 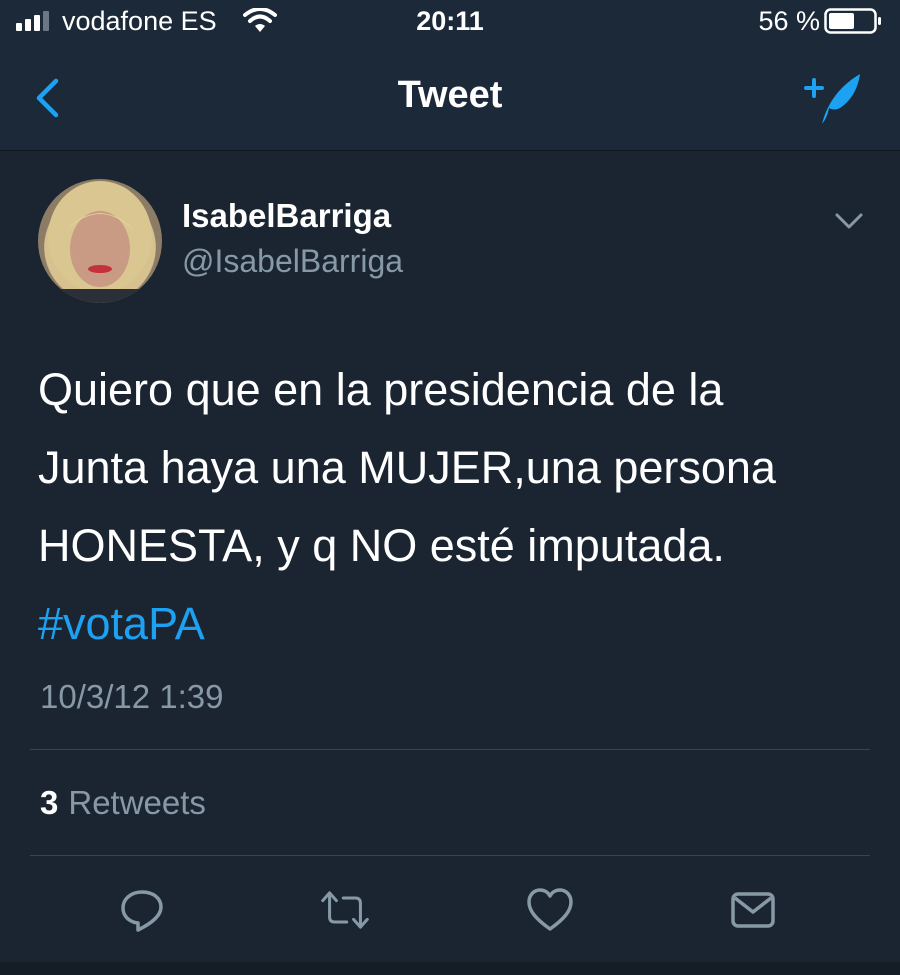 What do you see at coordinates (450, 95) in the screenshot?
I see `page-title: Tweet` at bounding box center [450, 95].